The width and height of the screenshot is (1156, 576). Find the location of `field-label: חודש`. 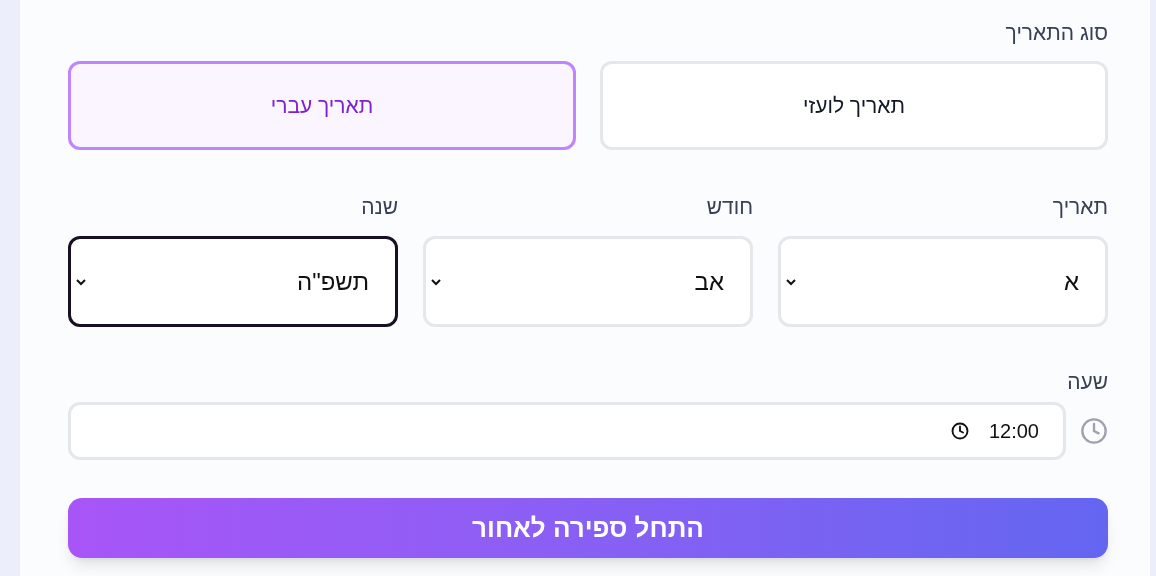

field-label: חודש is located at coordinates (729, 207).